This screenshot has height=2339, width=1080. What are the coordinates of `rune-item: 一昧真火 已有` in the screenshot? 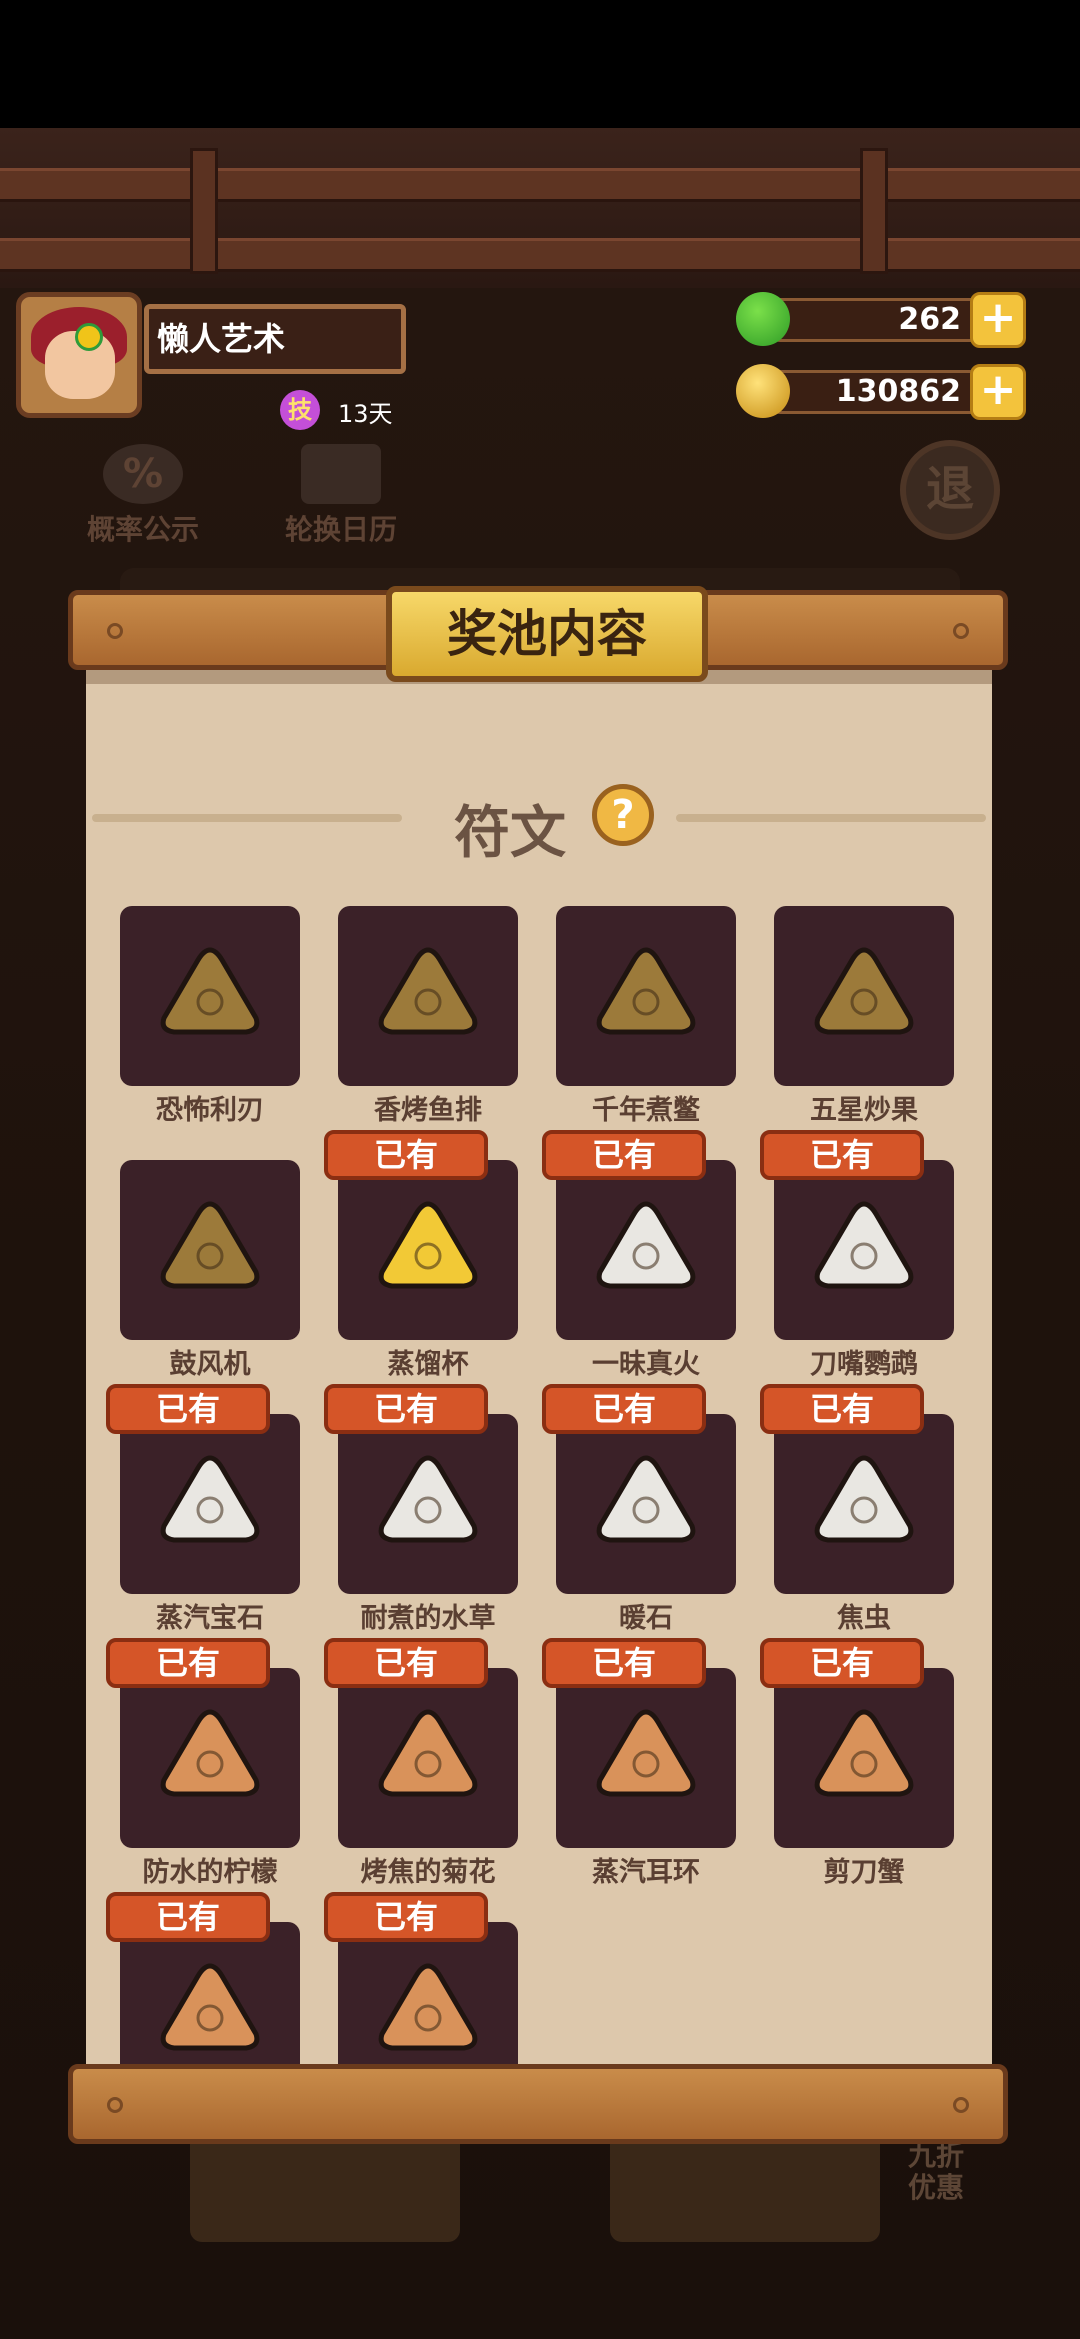 It's located at (639, 1255).